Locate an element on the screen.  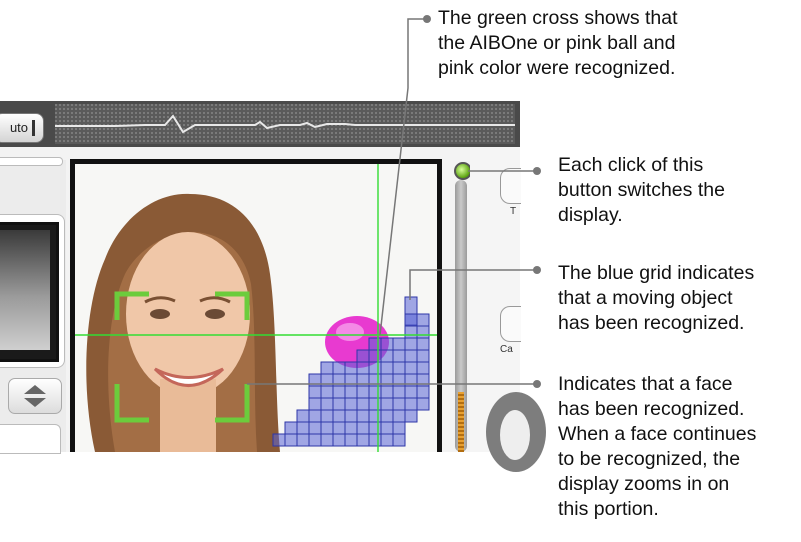
callout-line: the AIBOne or pink ball and is located at coordinates (557, 43).